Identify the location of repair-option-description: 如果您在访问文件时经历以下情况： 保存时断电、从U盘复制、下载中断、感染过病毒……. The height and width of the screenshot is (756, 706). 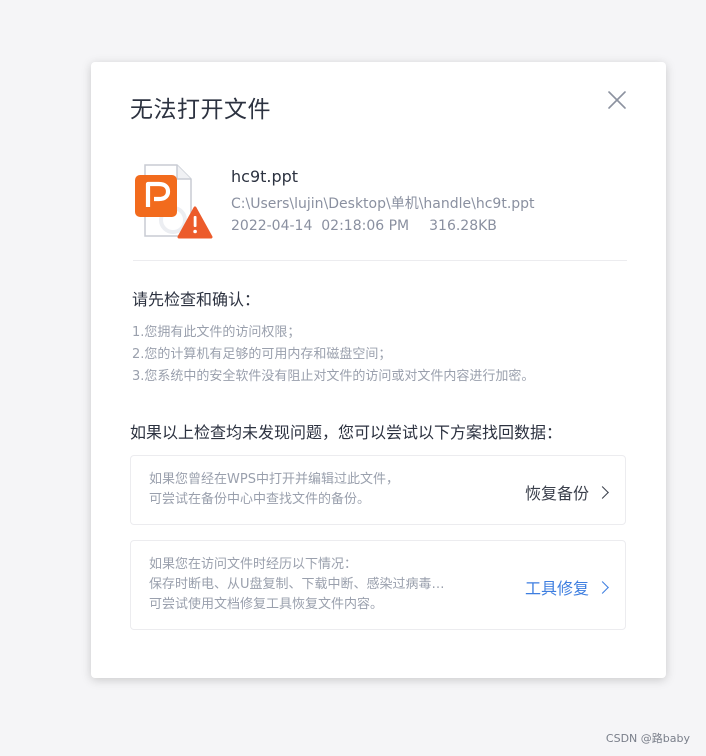
(297, 585).